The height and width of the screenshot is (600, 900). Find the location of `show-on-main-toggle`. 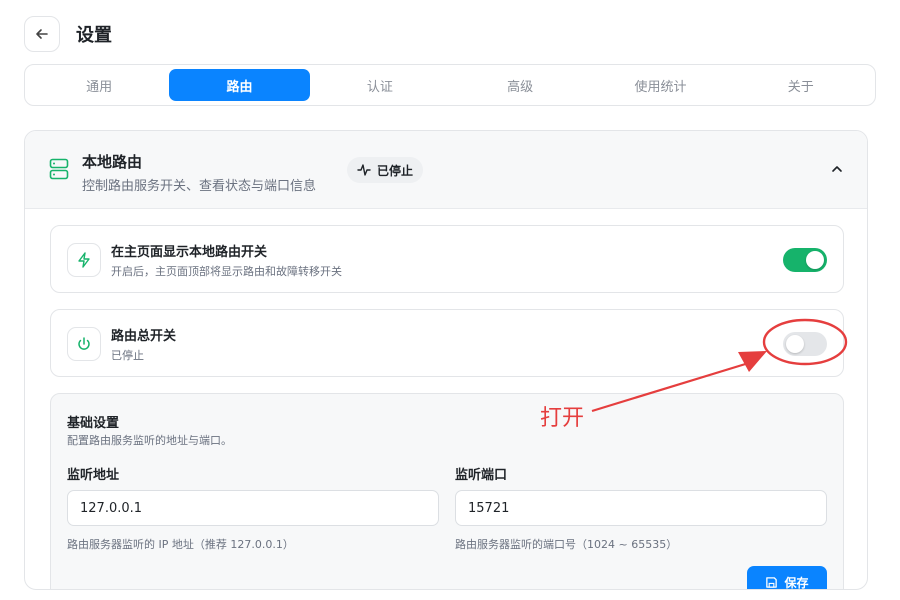

show-on-main-toggle is located at coordinates (805, 260).